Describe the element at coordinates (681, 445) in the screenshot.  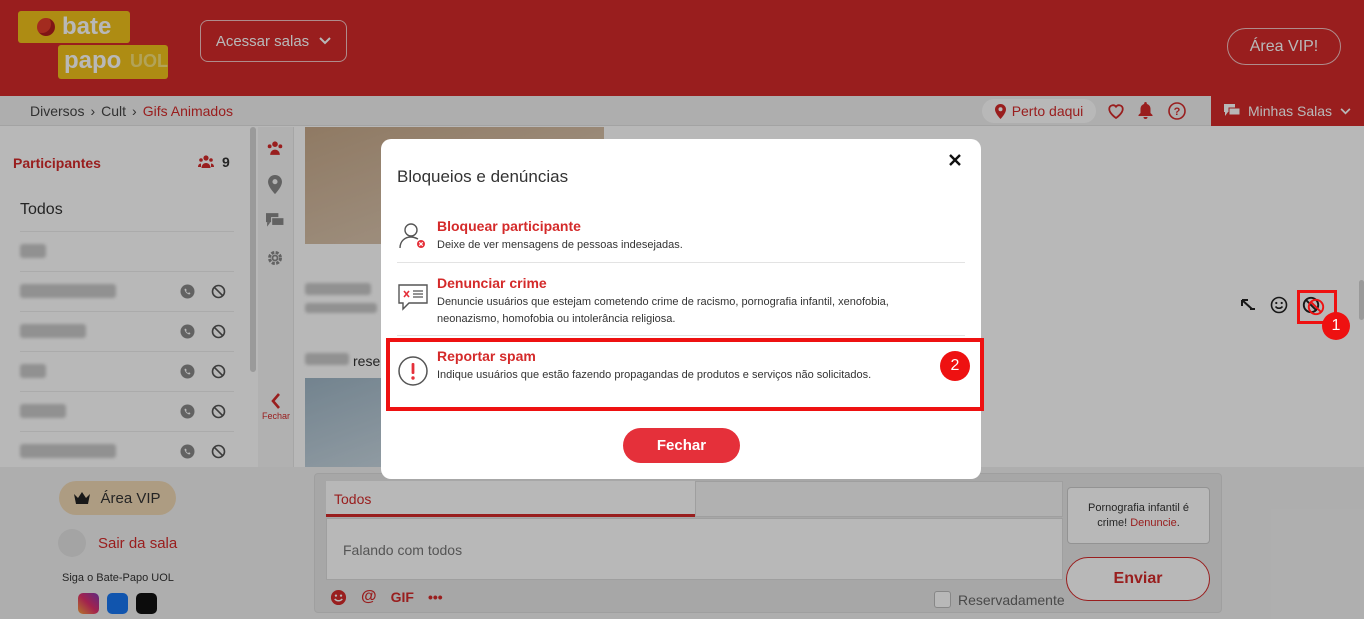
I see `modal-close-button: Fechar` at that location.